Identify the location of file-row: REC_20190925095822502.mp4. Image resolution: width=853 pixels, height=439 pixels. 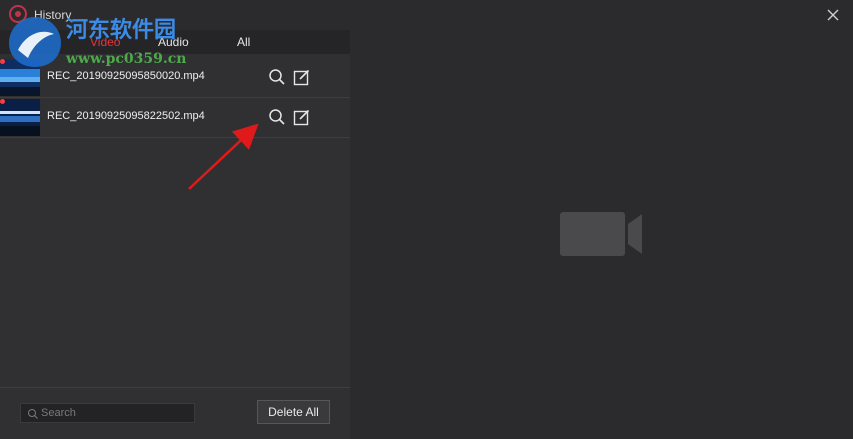
(175, 117).